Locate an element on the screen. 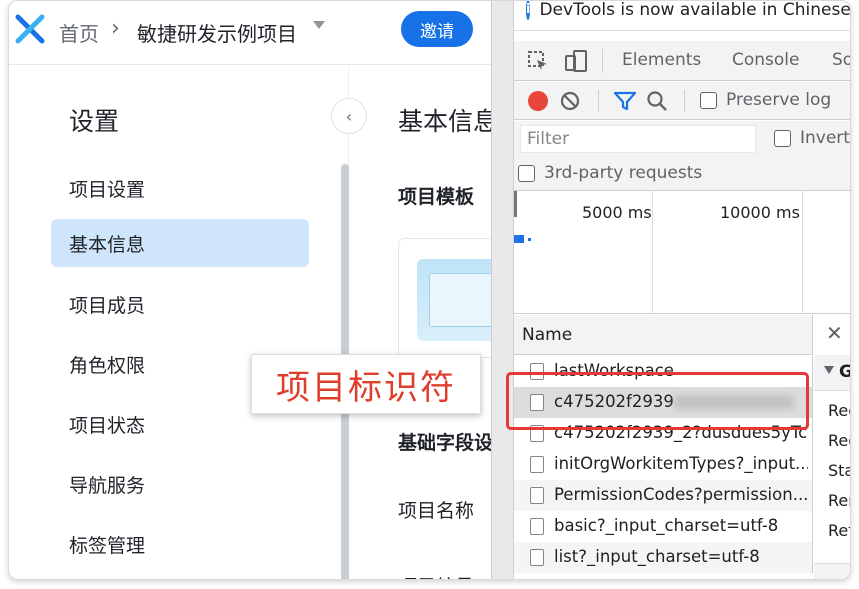 The height and width of the screenshot is (589, 859). sidebar-item-members: 项目成员 is located at coordinates (180, 304).